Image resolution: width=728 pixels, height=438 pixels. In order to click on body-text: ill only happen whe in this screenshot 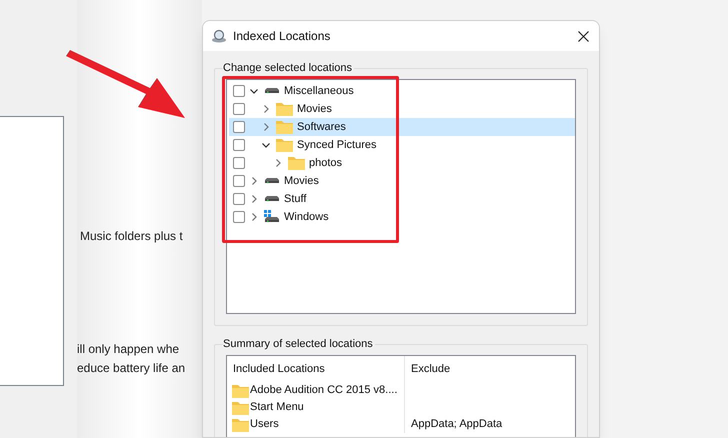, I will do `click(128, 349)`.